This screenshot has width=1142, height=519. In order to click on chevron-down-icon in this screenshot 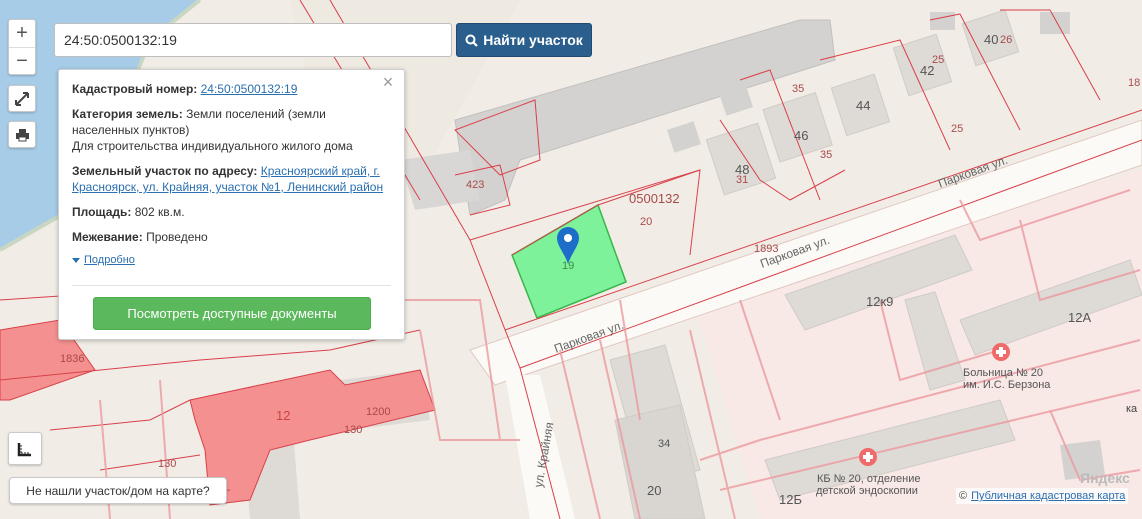, I will do `click(76, 260)`.